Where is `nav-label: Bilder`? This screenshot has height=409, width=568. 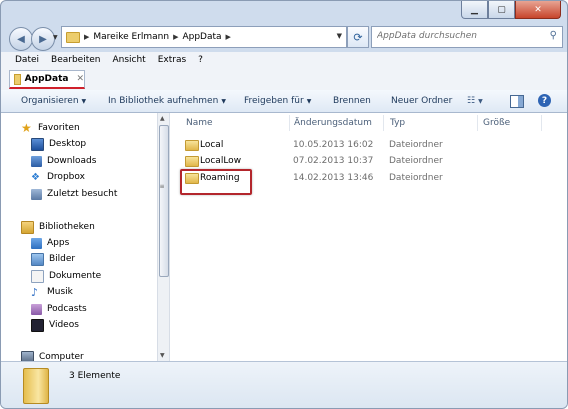 nav-label: Bilder is located at coordinates (62, 259).